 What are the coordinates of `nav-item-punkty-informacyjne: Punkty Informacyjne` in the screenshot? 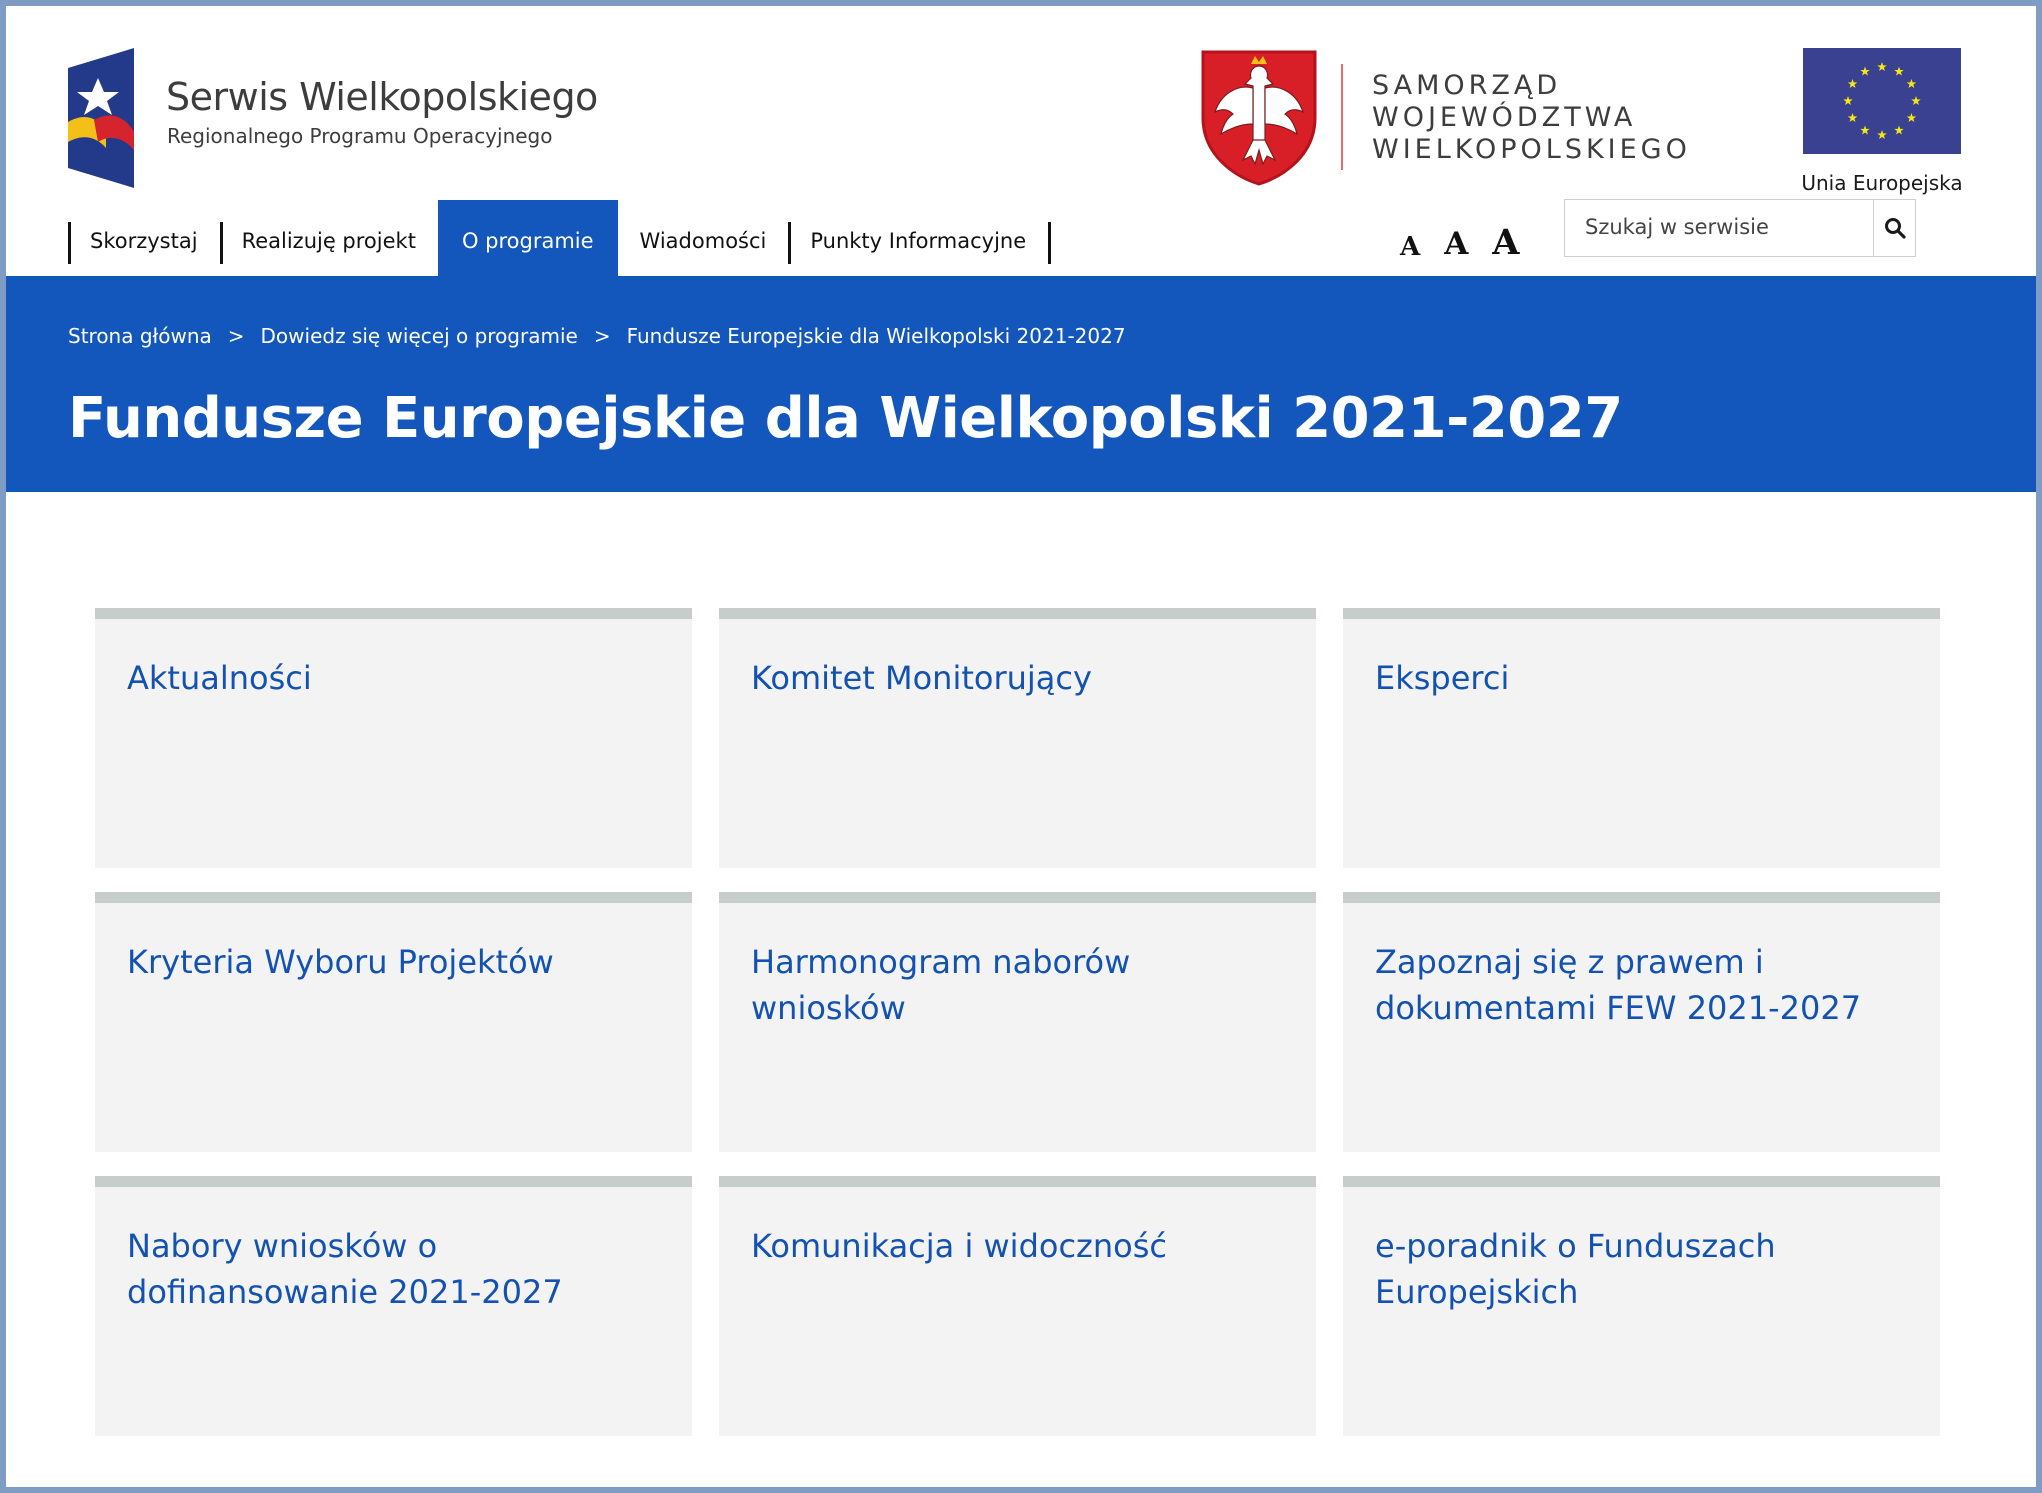 It's located at (919, 241).